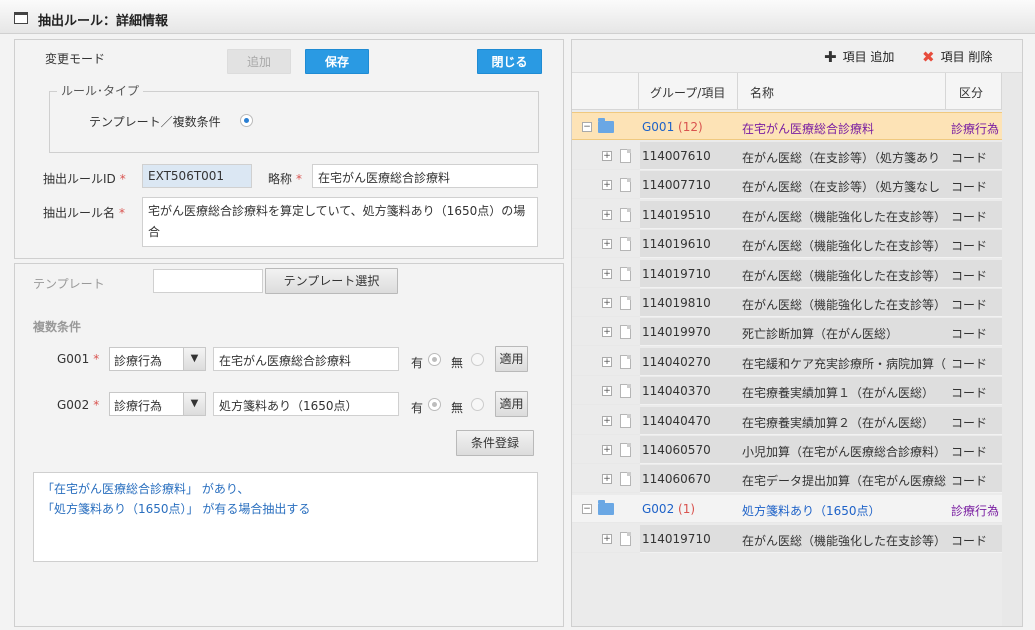  What do you see at coordinates (762, 92) in the screenshot?
I see `column-header-name: 名称` at bounding box center [762, 92].